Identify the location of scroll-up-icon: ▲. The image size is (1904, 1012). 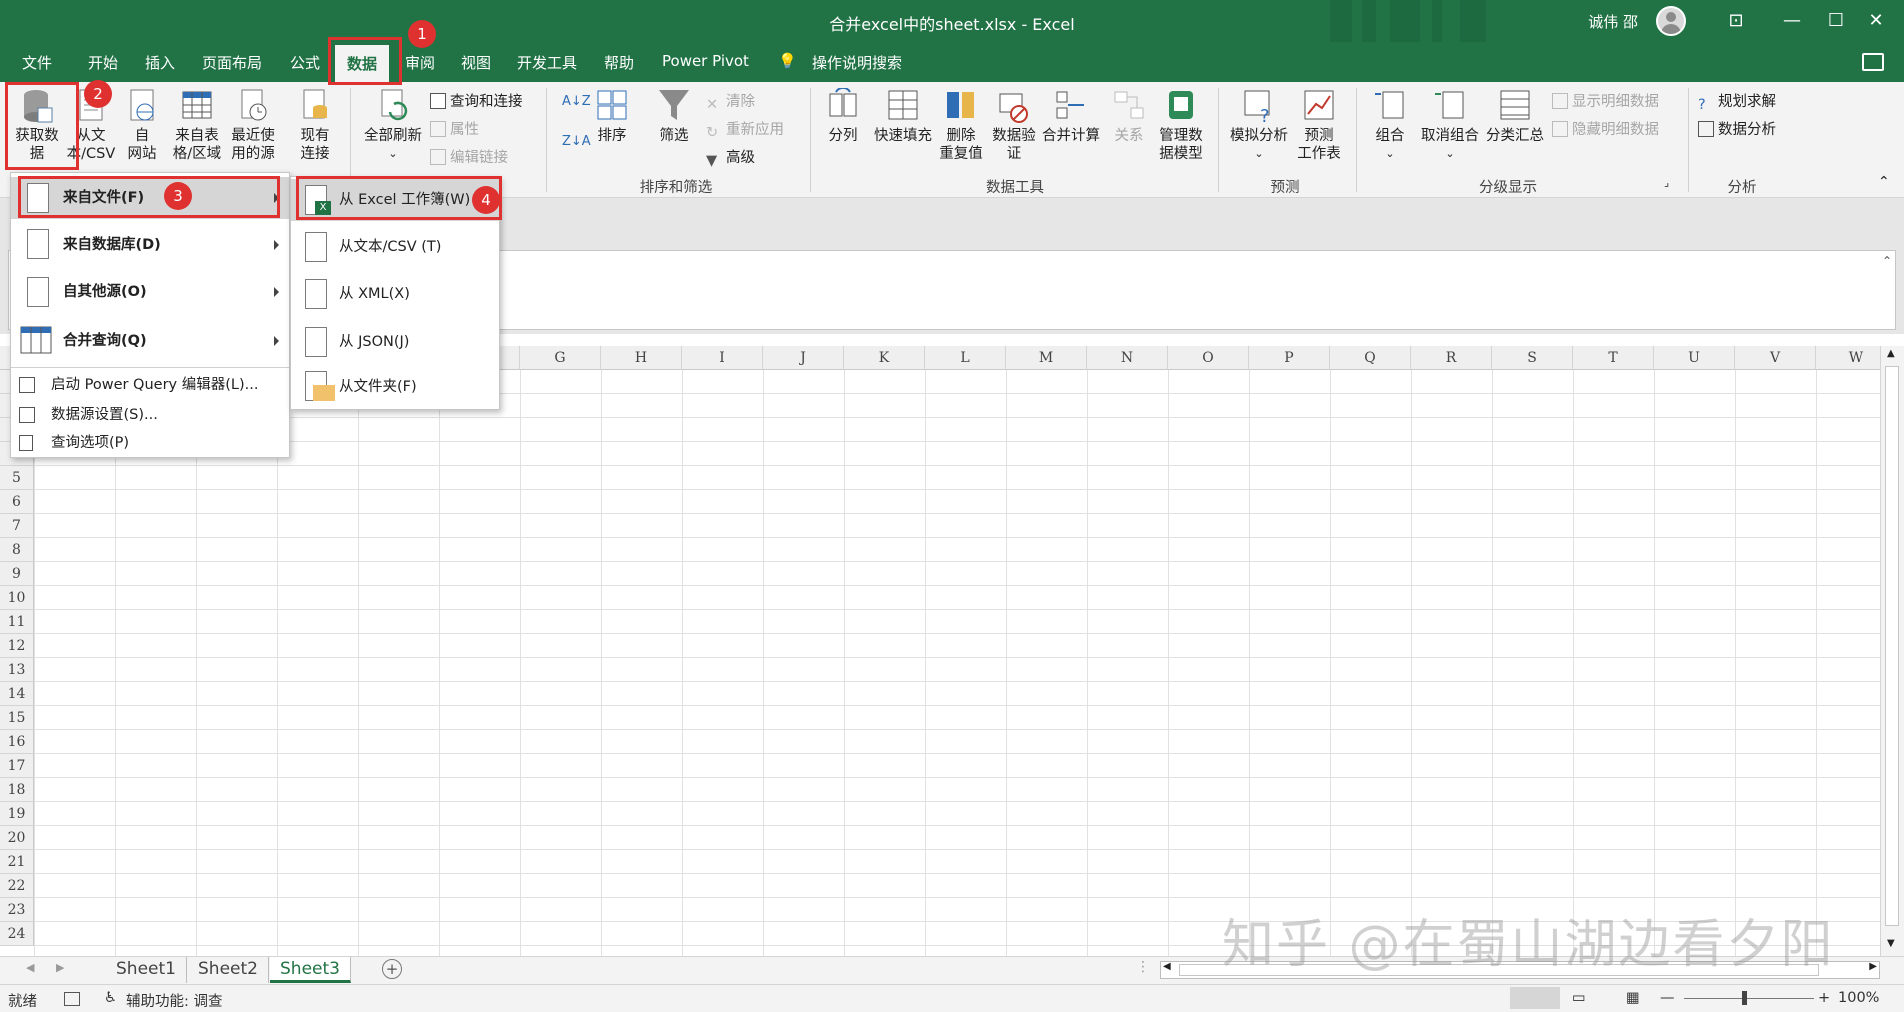
(1891, 353).